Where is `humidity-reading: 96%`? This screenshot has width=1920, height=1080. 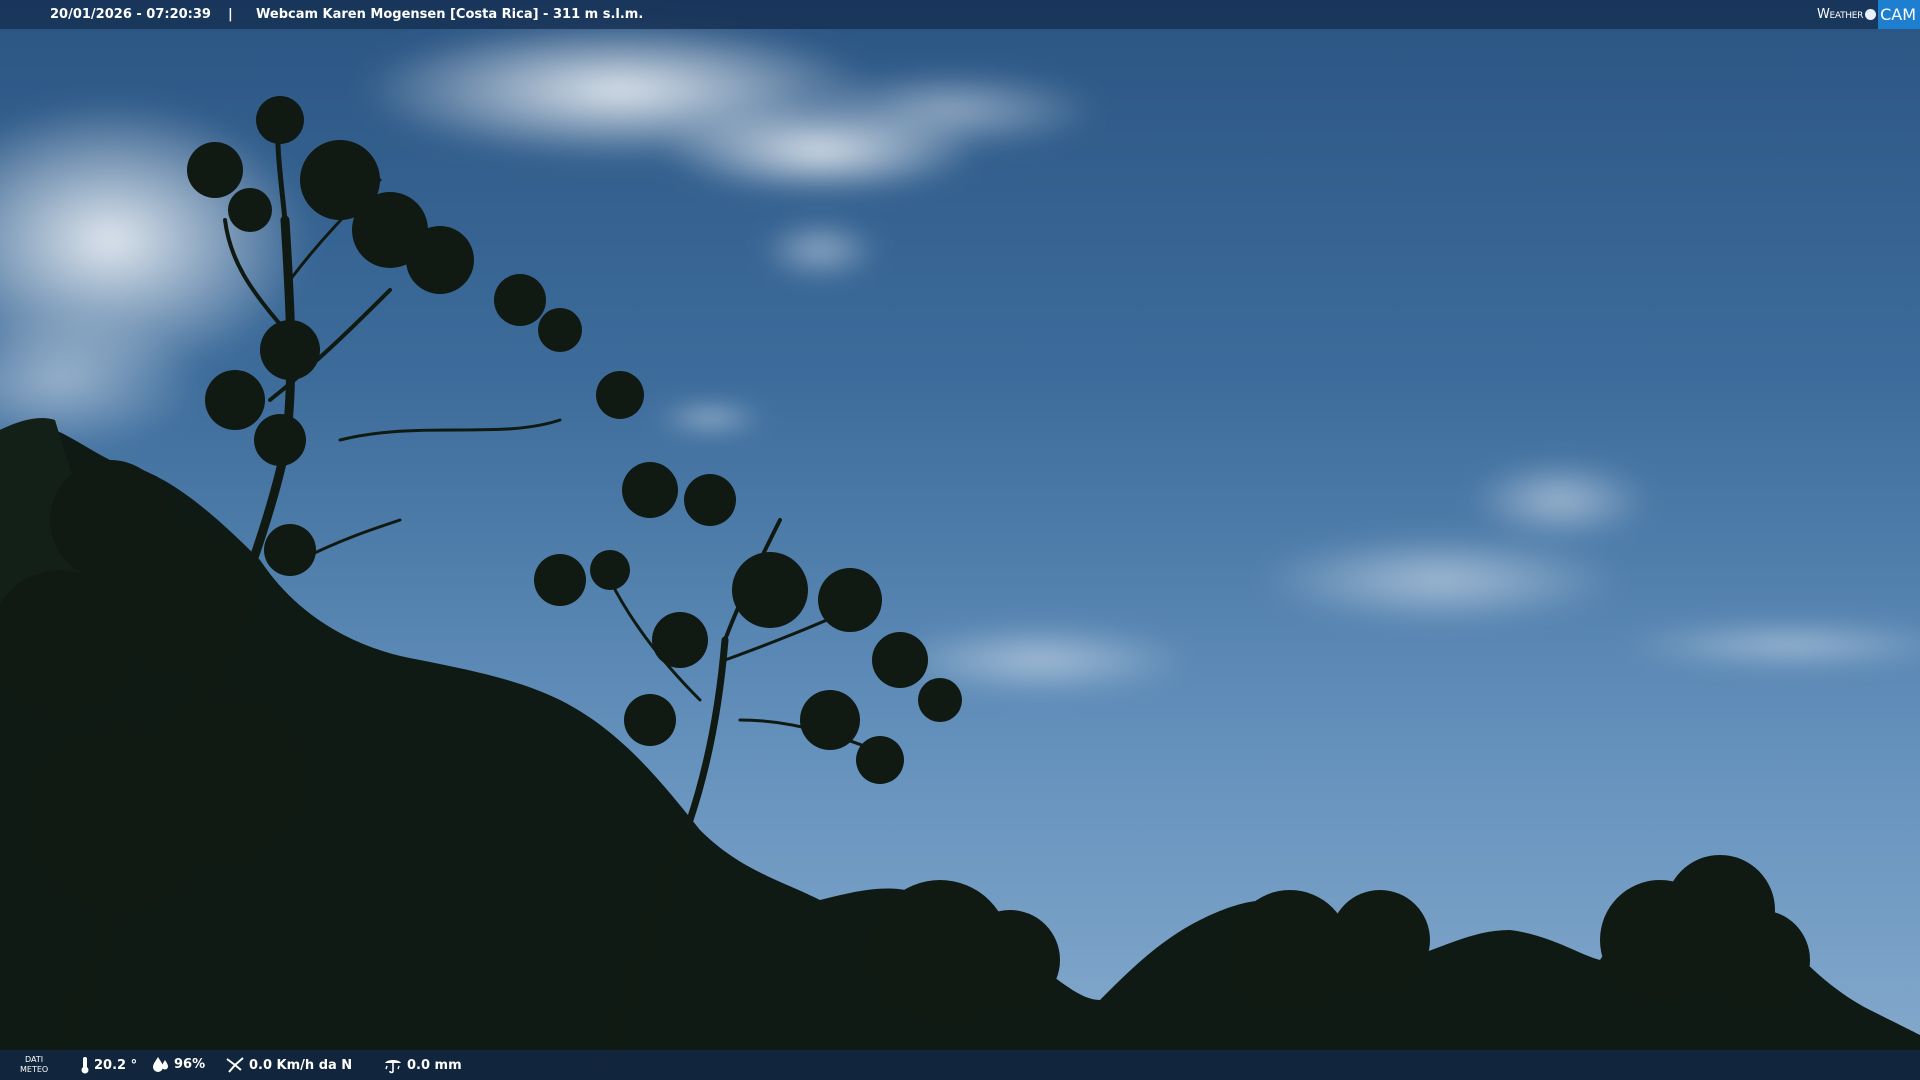
humidity-reading: 96% is located at coordinates (178, 1064).